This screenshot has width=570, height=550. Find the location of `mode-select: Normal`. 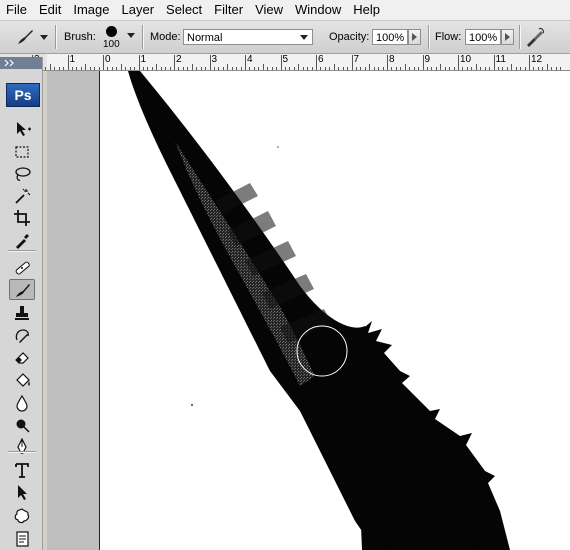

mode-select: Normal is located at coordinates (248, 37).